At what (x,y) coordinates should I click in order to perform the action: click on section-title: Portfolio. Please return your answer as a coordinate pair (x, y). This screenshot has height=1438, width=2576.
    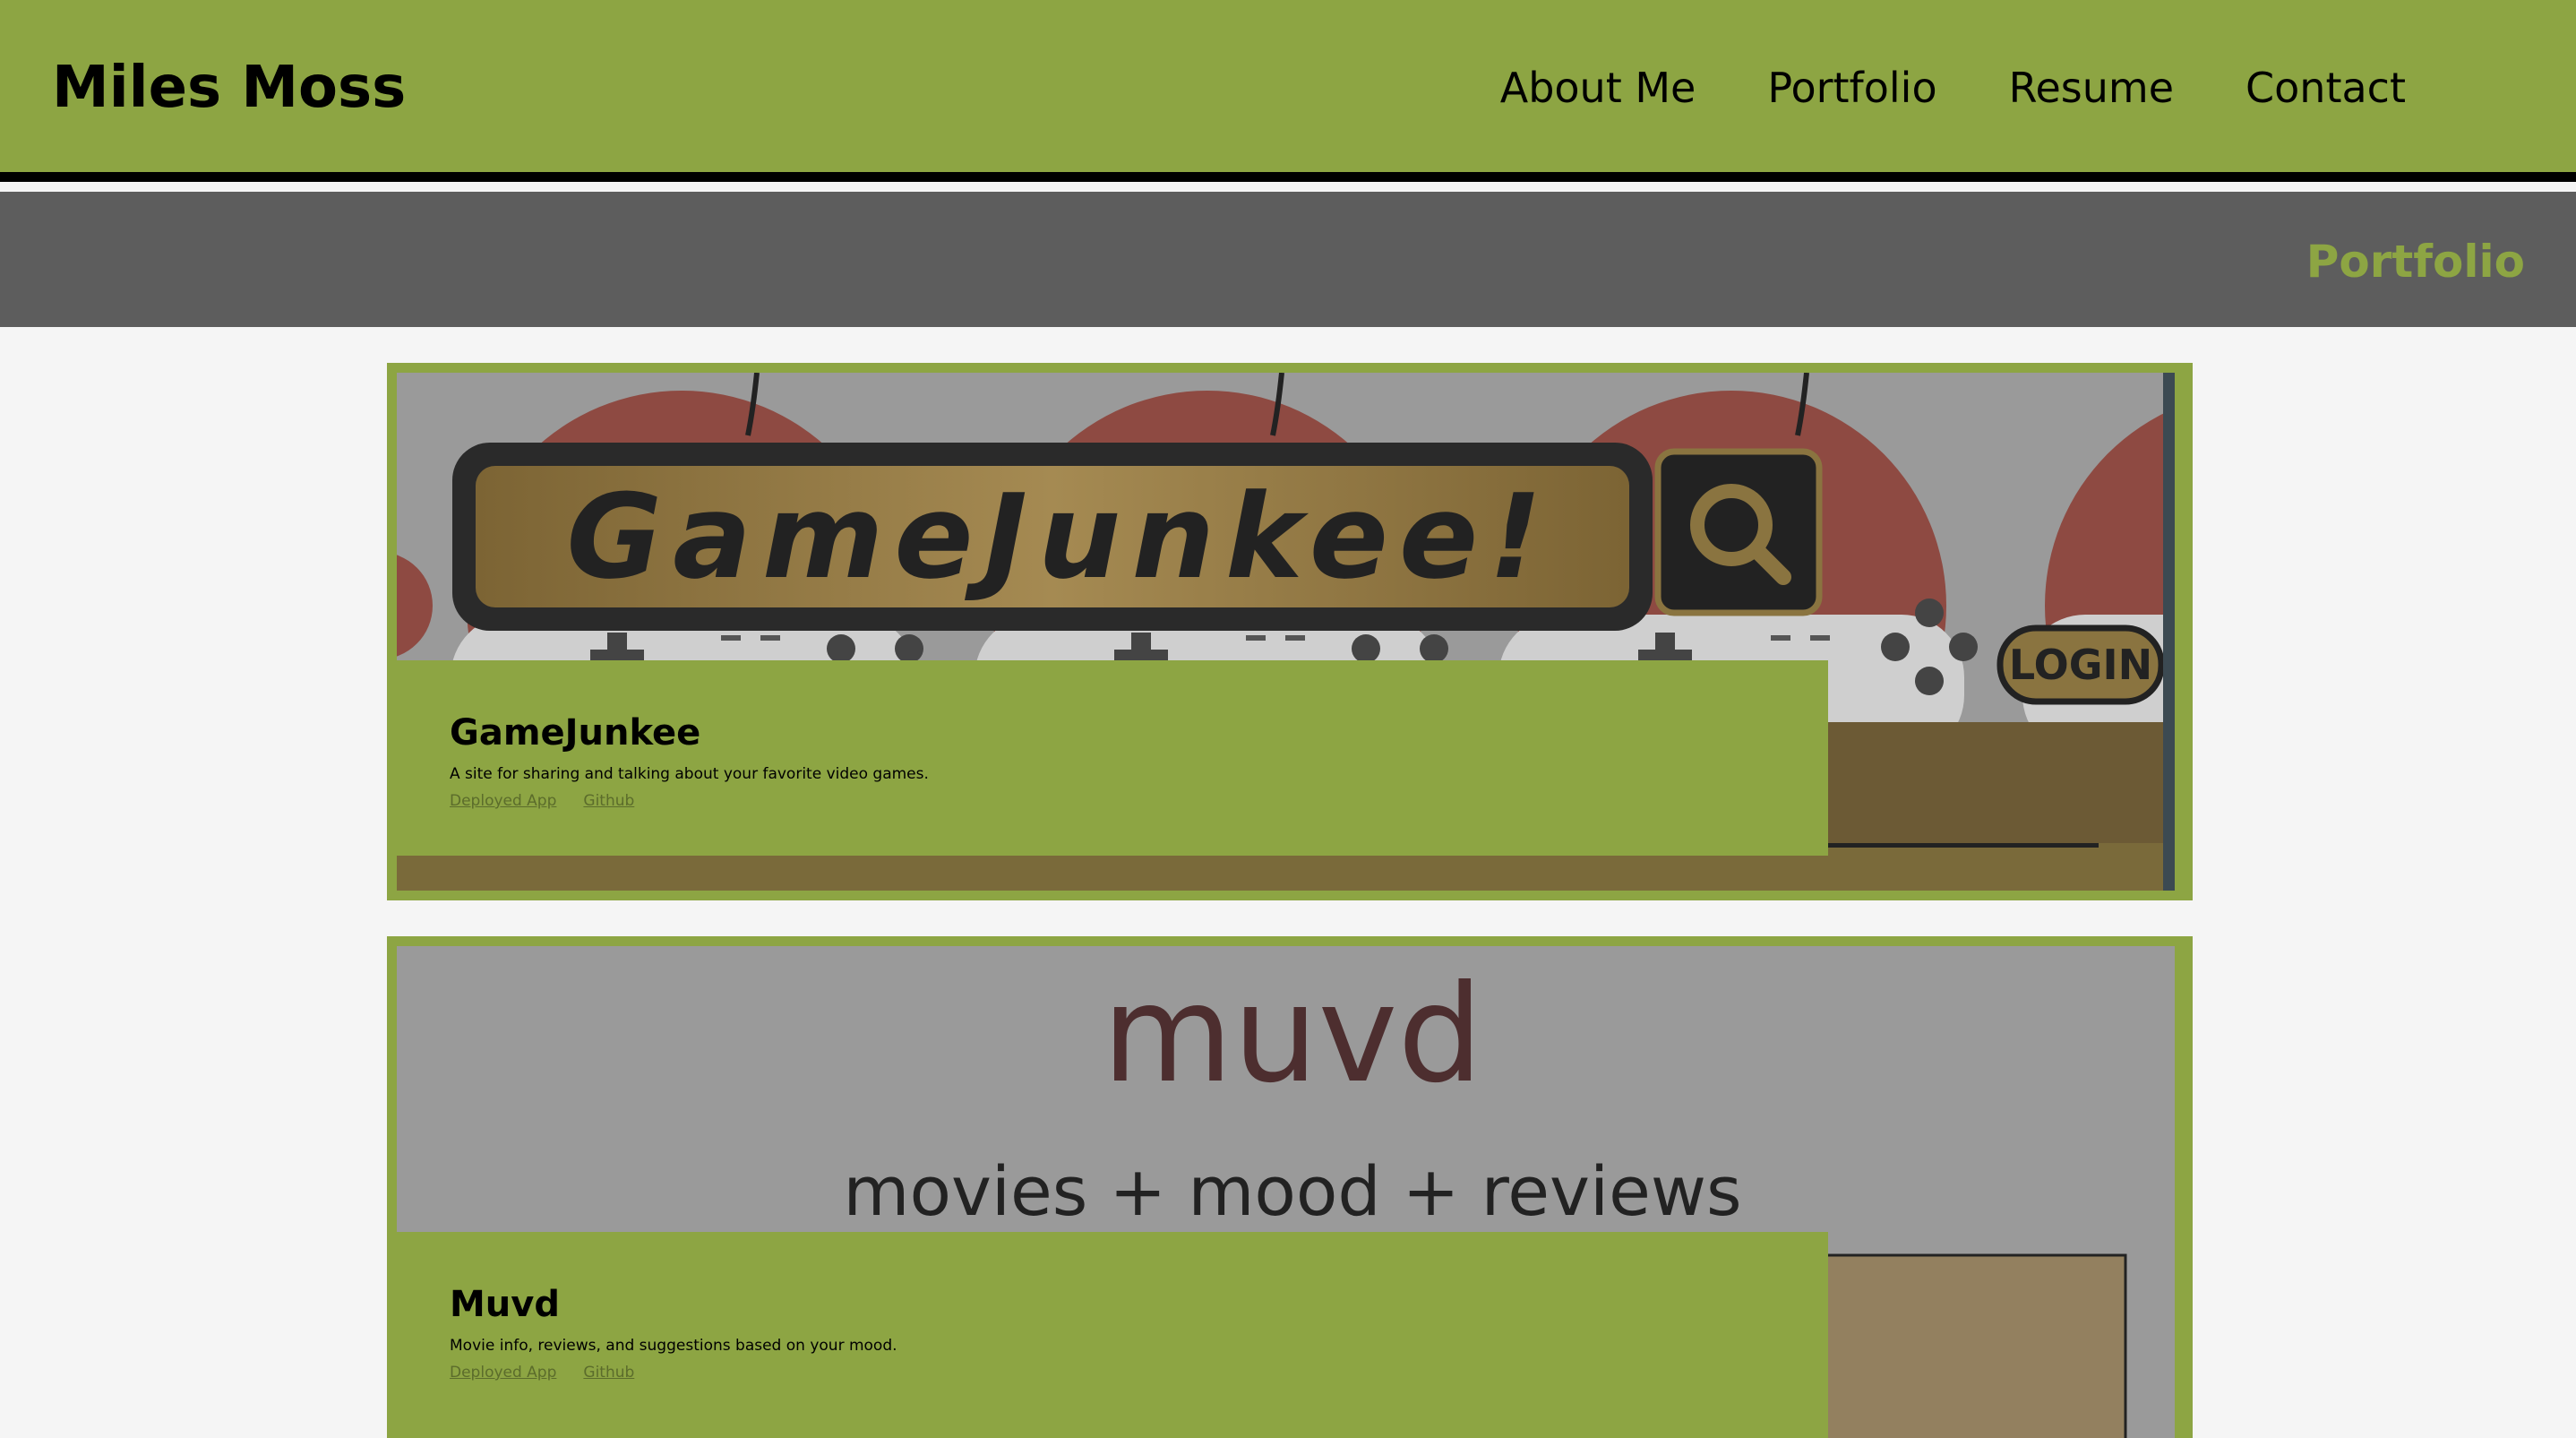
    Looking at the image, I should click on (2415, 262).